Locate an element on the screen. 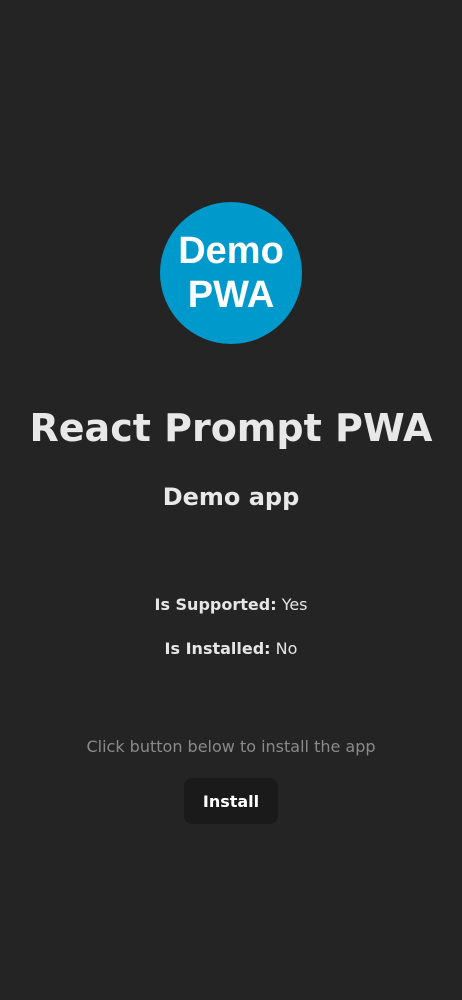  pwa-logo: Demo PWA is located at coordinates (231, 273).